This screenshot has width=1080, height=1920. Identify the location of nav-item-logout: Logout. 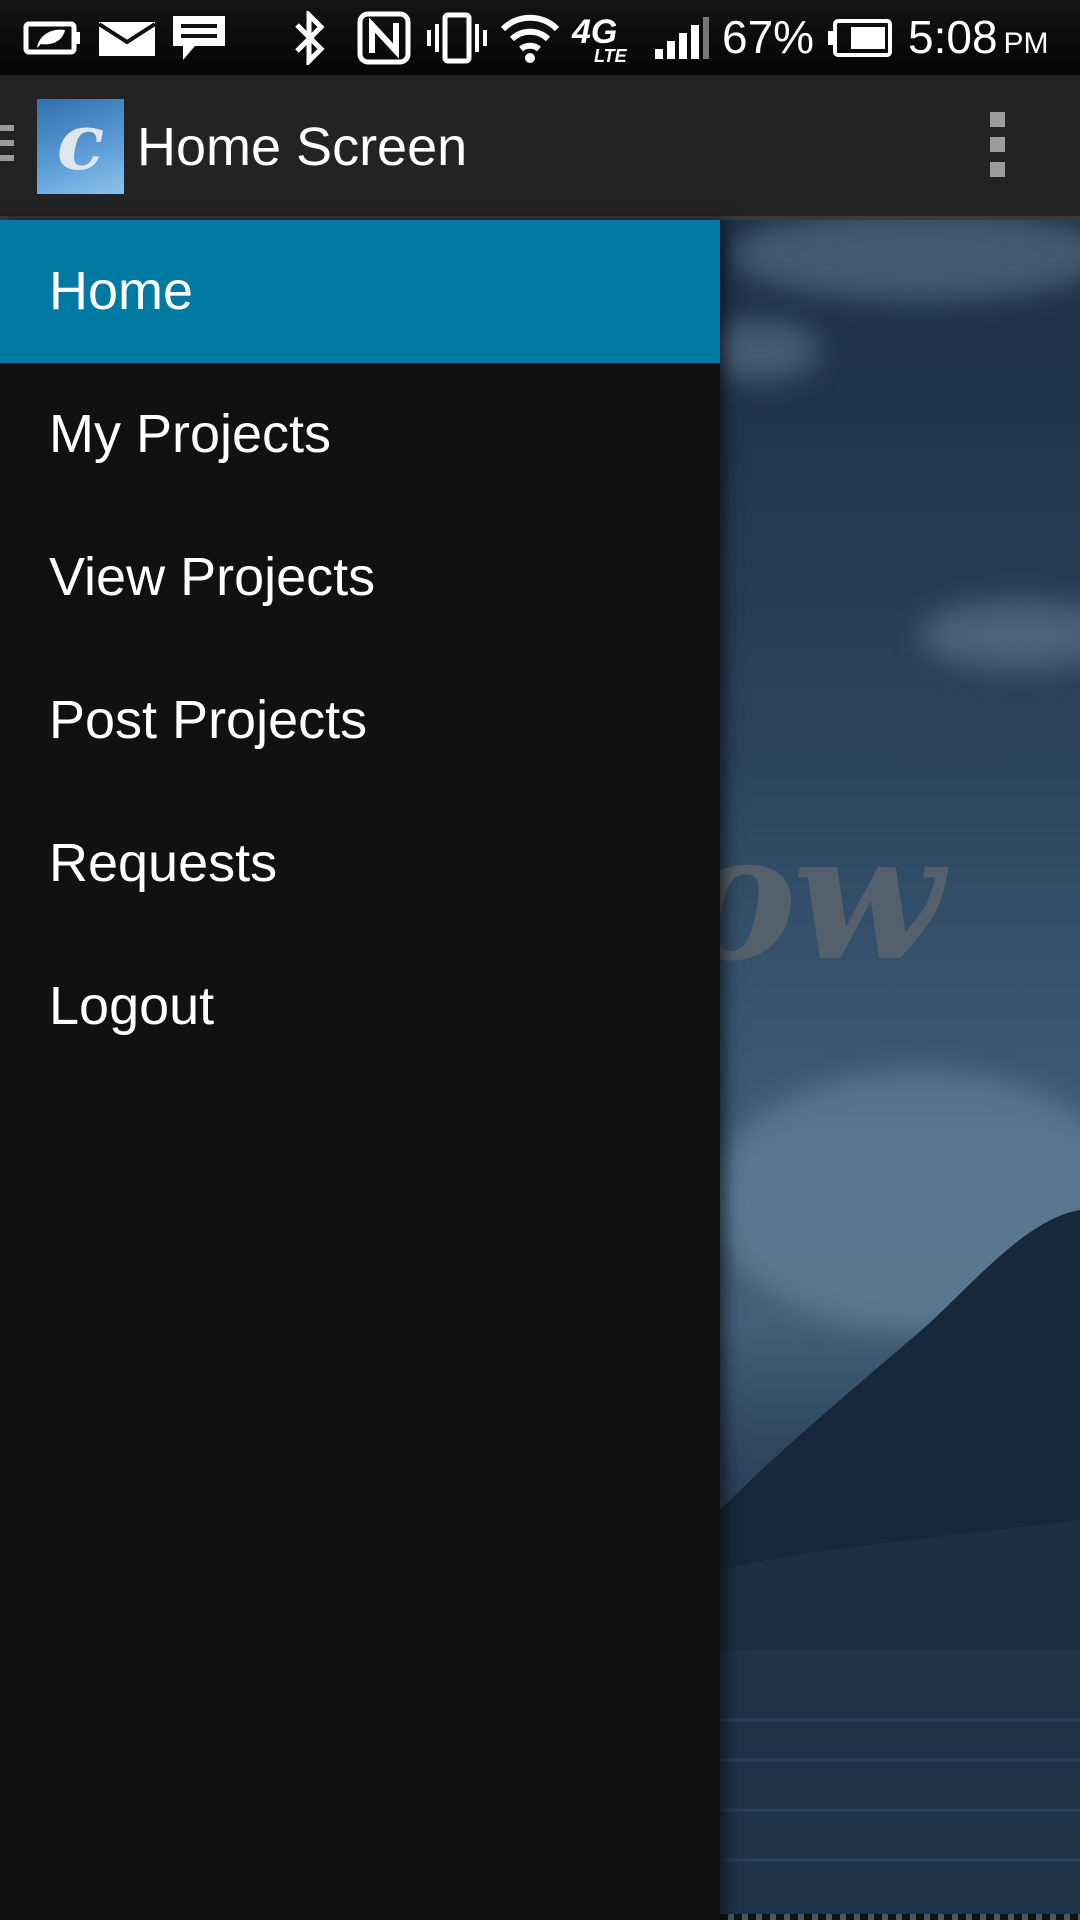
(360, 1006).